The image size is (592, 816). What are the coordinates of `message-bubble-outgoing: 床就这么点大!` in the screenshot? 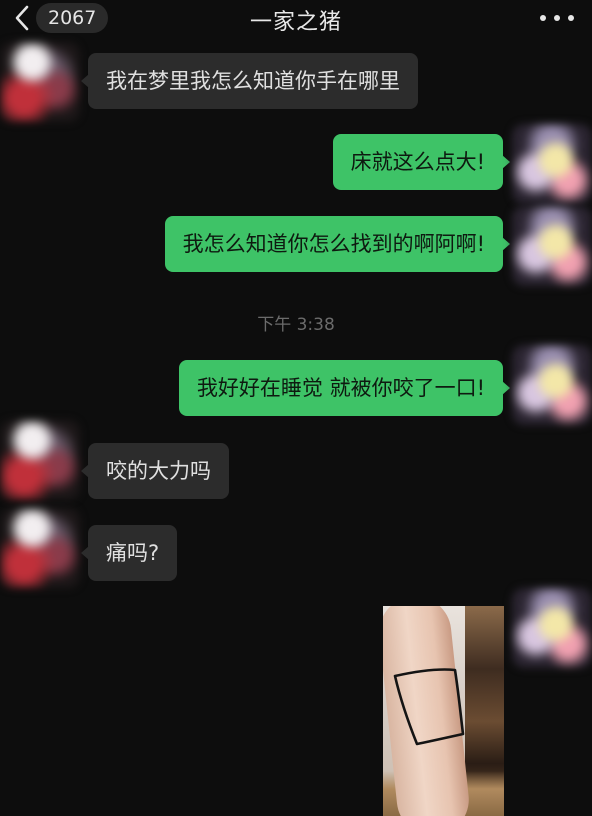 It's located at (421, 162).